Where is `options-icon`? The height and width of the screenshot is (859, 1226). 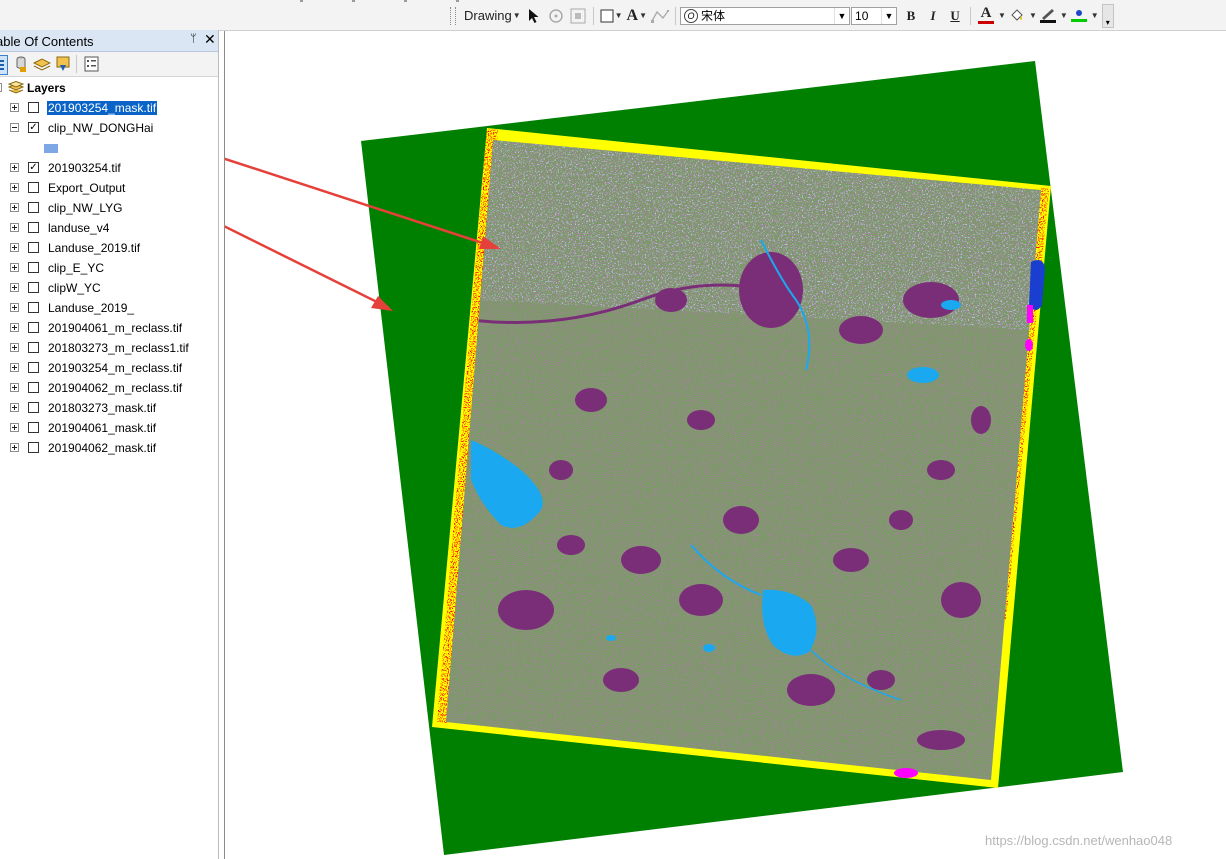 options-icon is located at coordinates (92, 64).